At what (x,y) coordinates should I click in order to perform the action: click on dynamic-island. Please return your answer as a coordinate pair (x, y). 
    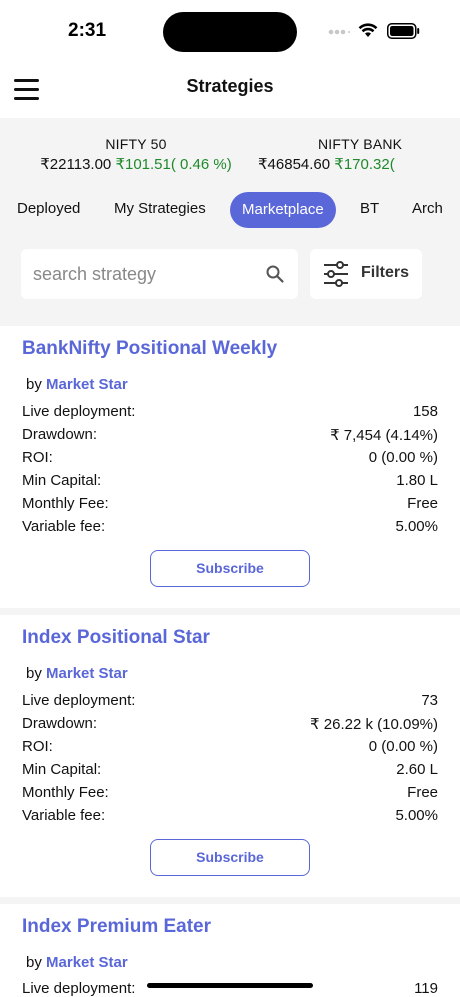
    Looking at the image, I should click on (230, 32).